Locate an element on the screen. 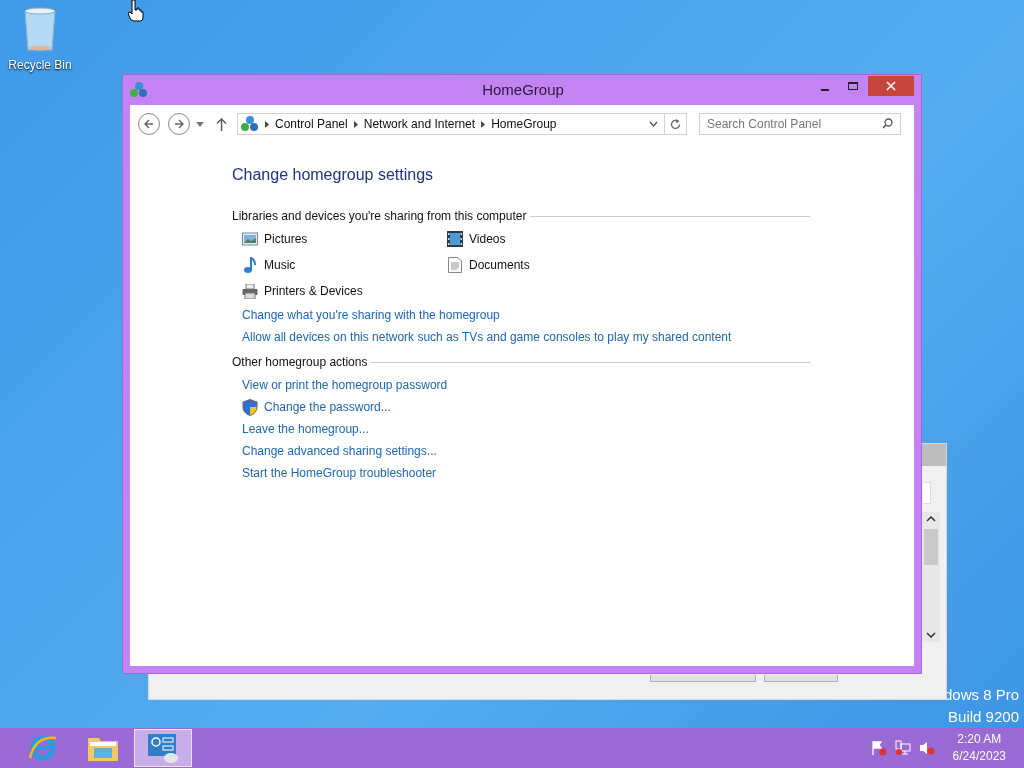  search-icon is located at coordinates (887, 123).